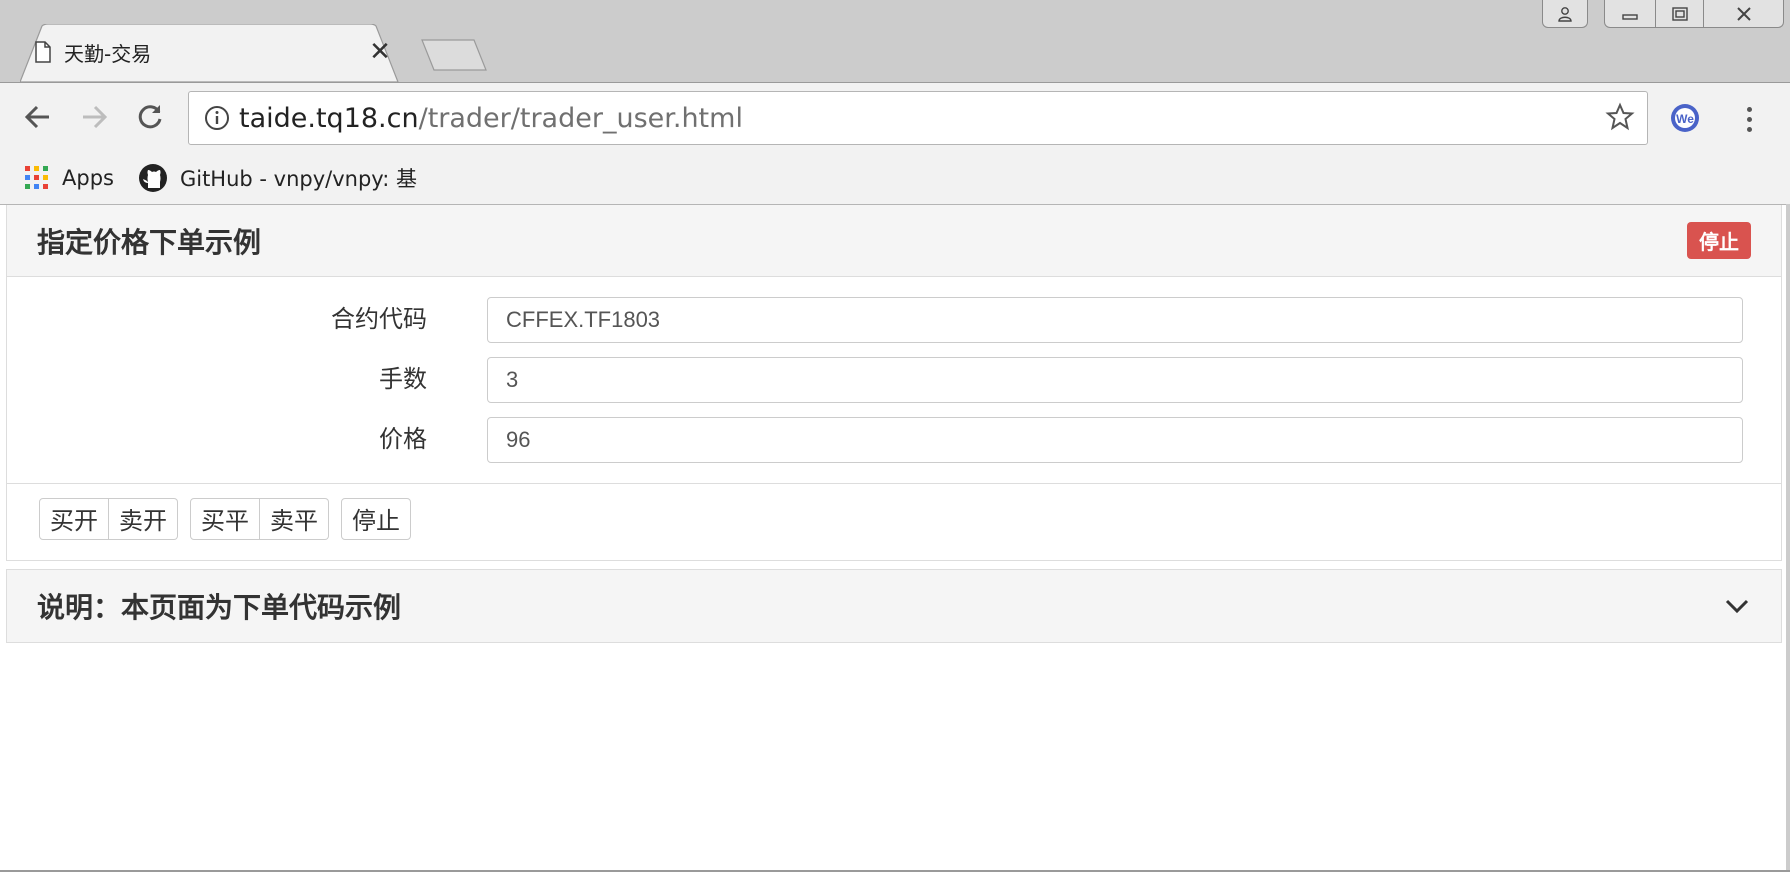 Image resolution: width=1790 pixels, height=872 pixels. Describe the element at coordinates (894, 518) in the screenshot. I see `order-actions-bar: 买开 卖开 买平 卖平 停止` at that location.